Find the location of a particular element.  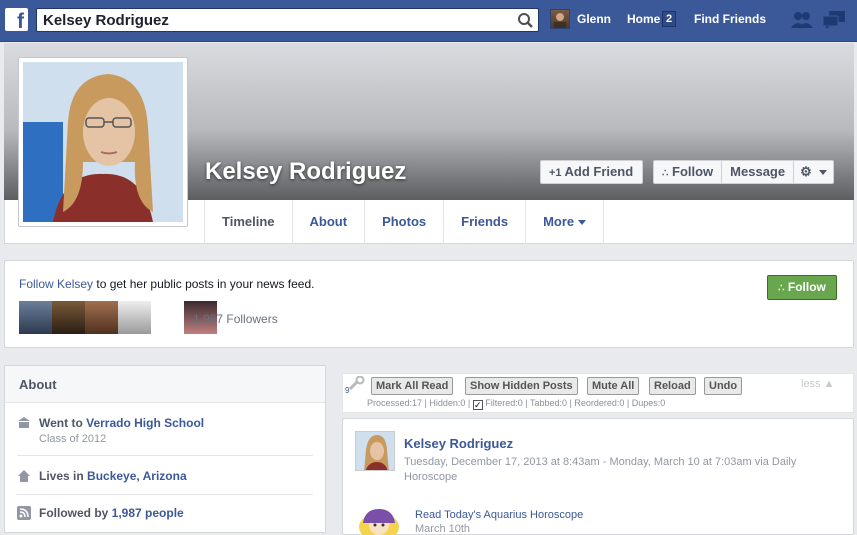

about-location-text: Lives in Buckeye, Arizona is located at coordinates (176, 476).